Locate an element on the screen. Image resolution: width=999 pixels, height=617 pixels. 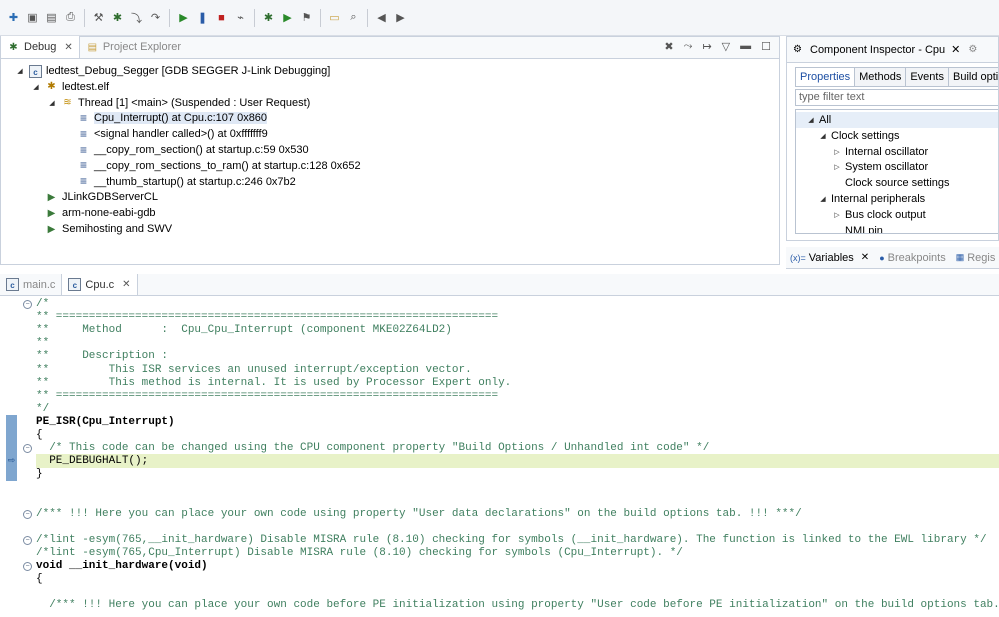
subtab-methods: Methods is located at coordinates (881, 77).